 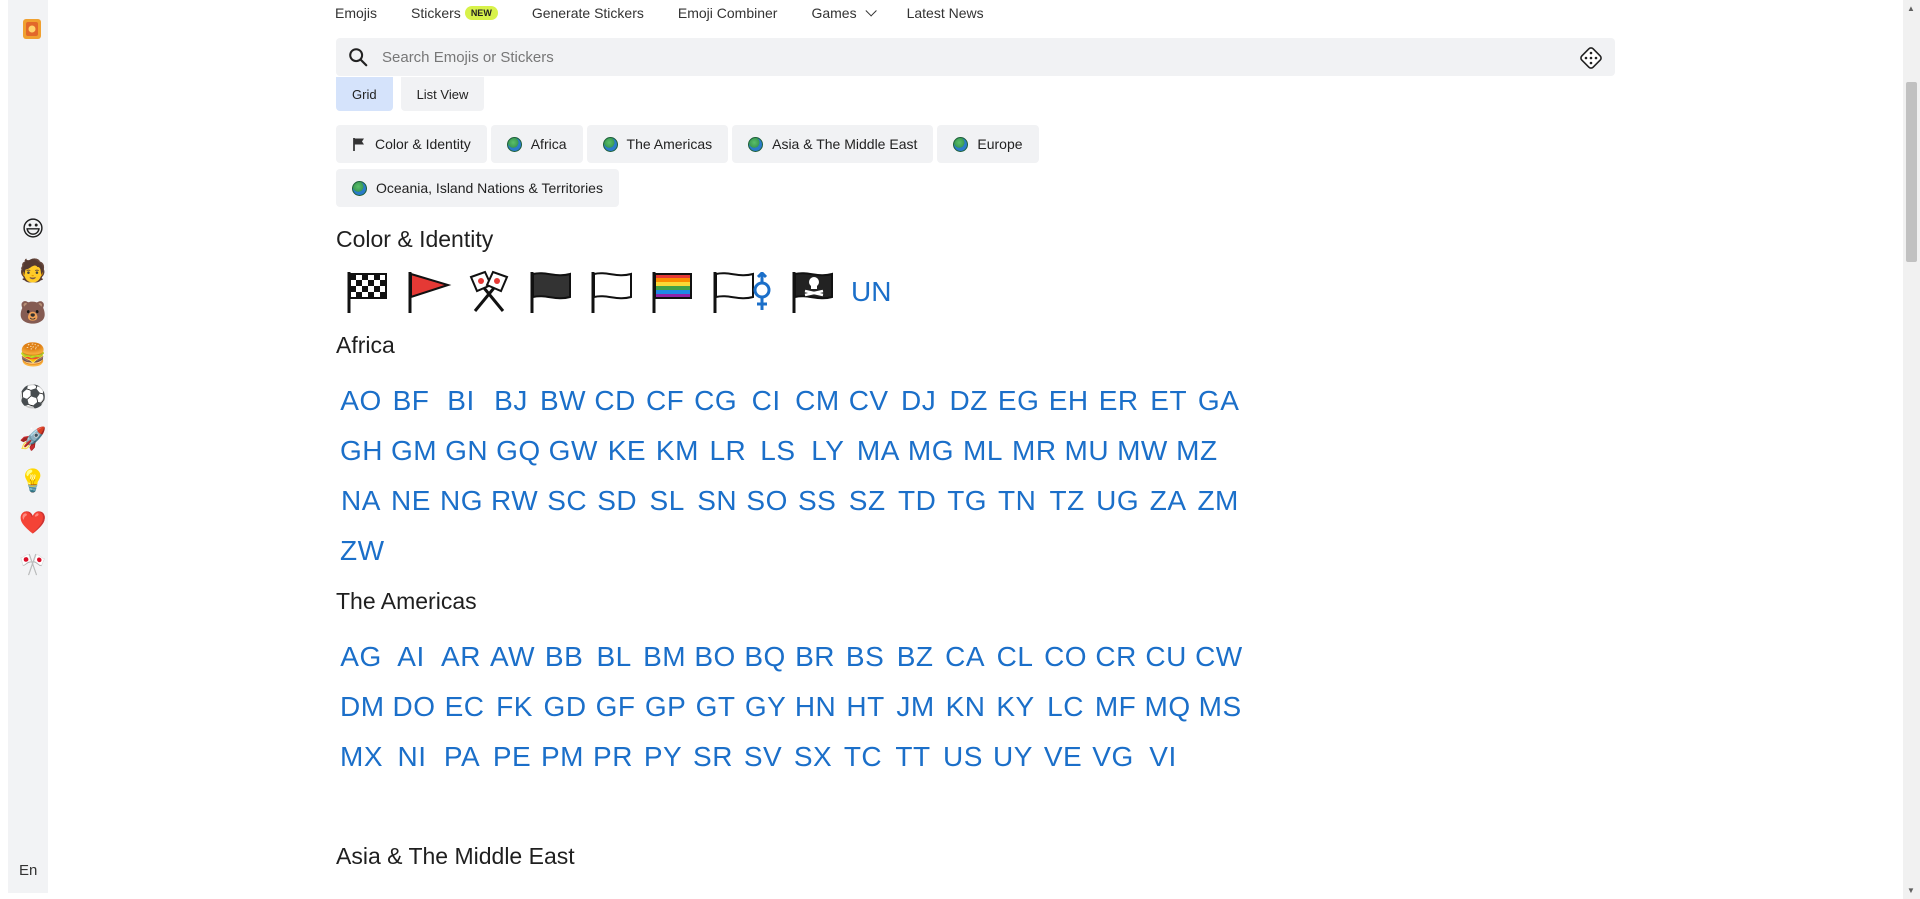 I want to click on flag-code: BZ, so click(x=915, y=657).